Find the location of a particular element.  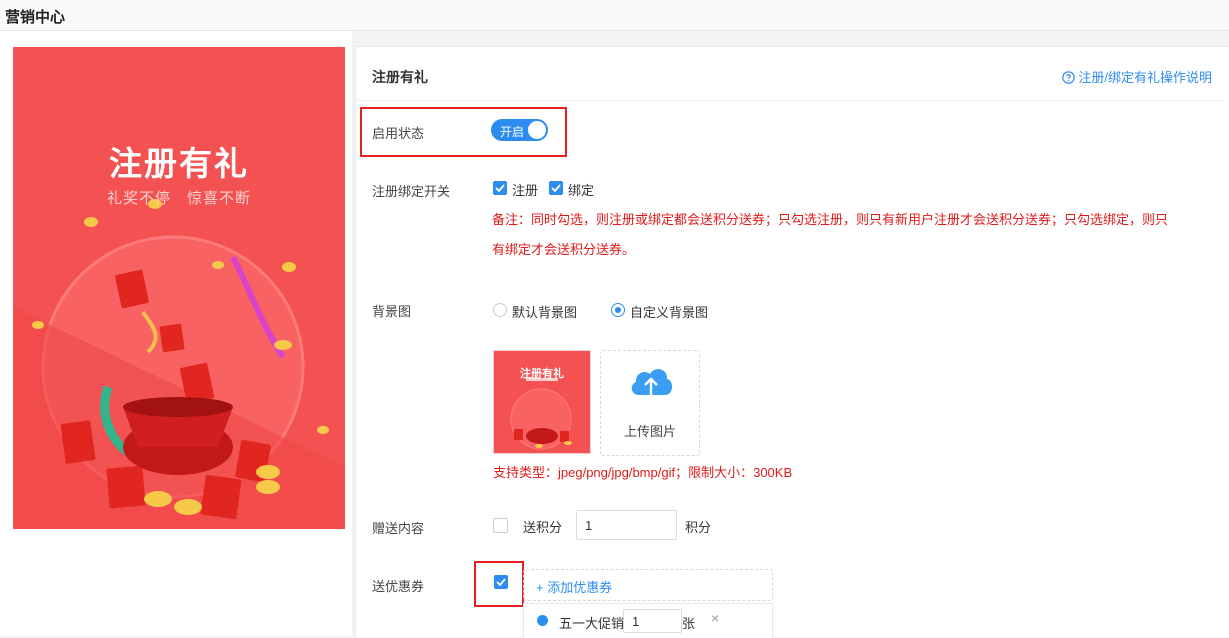

status-label: 启用状态 is located at coordinates (398, 133).